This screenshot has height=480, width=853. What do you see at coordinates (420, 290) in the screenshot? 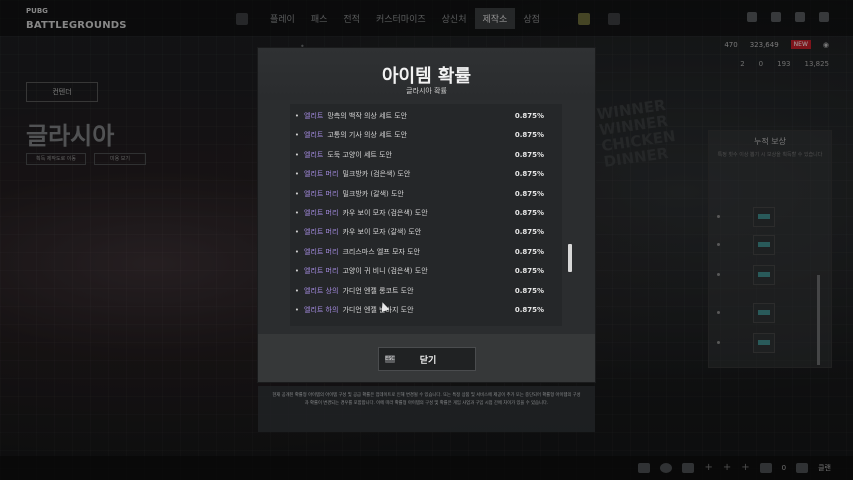
I see `list-item: • 엘리트 상의 가디언 엔젤 롱코트 도안 0.875%` at bounding box center [420, 290].